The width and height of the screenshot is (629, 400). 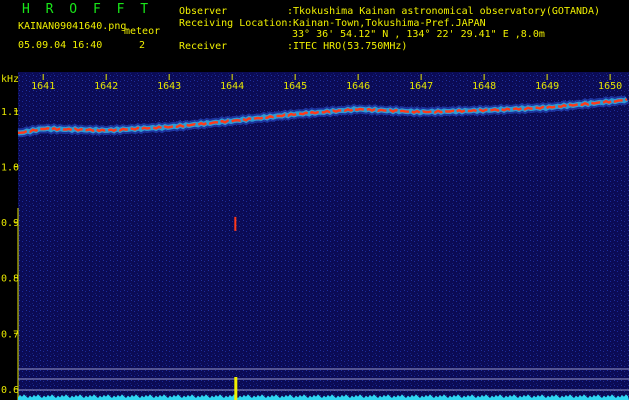 I want to click on x-tick-label: 1649, so click(x=547, y=86).